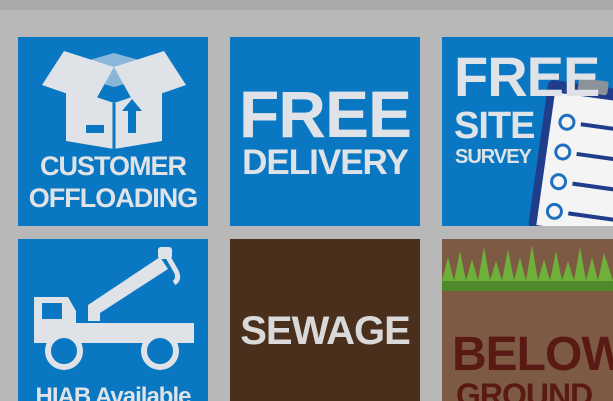 The image size is (613, 401). Describe the element at coordinates (527, 320) in the screenshot. I see `below-ground-tile: BELOW GROUND` at that location.